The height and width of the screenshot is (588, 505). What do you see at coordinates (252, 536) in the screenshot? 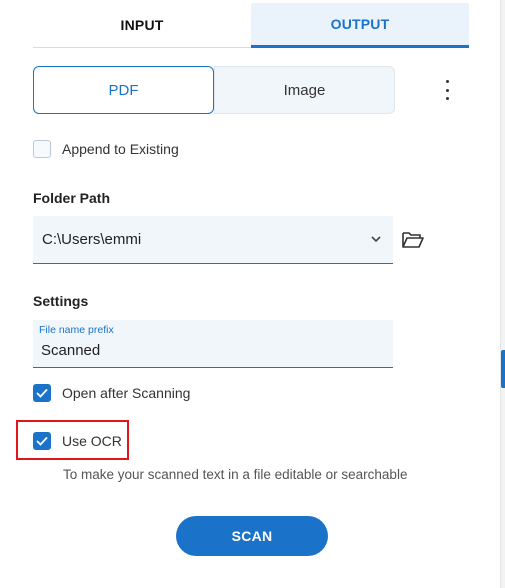
I see `scan-button: SCAN` at bounding box center [252, 536].